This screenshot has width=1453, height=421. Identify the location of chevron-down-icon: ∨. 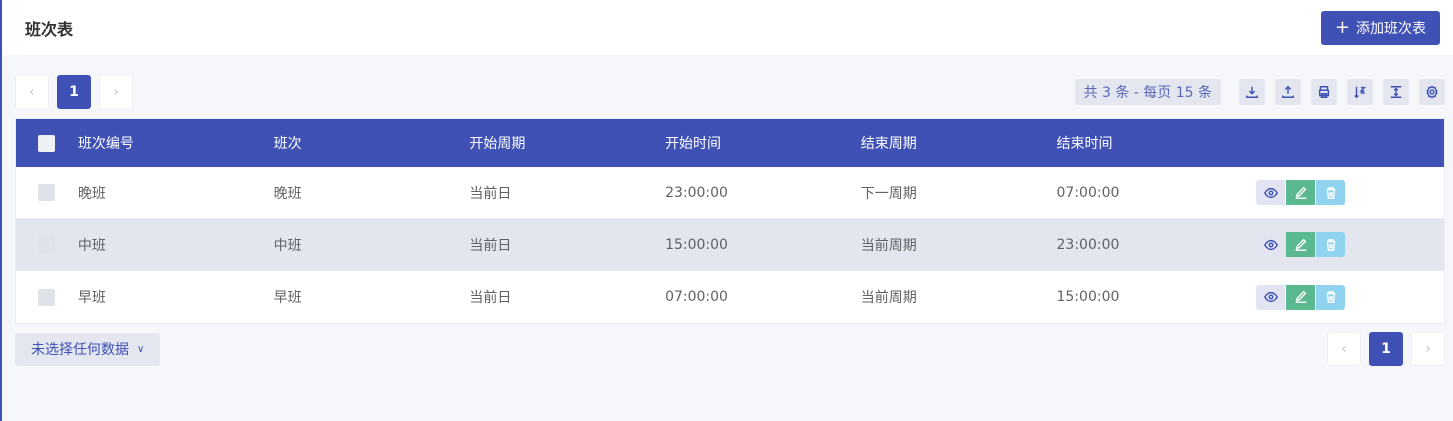
(141, 349).